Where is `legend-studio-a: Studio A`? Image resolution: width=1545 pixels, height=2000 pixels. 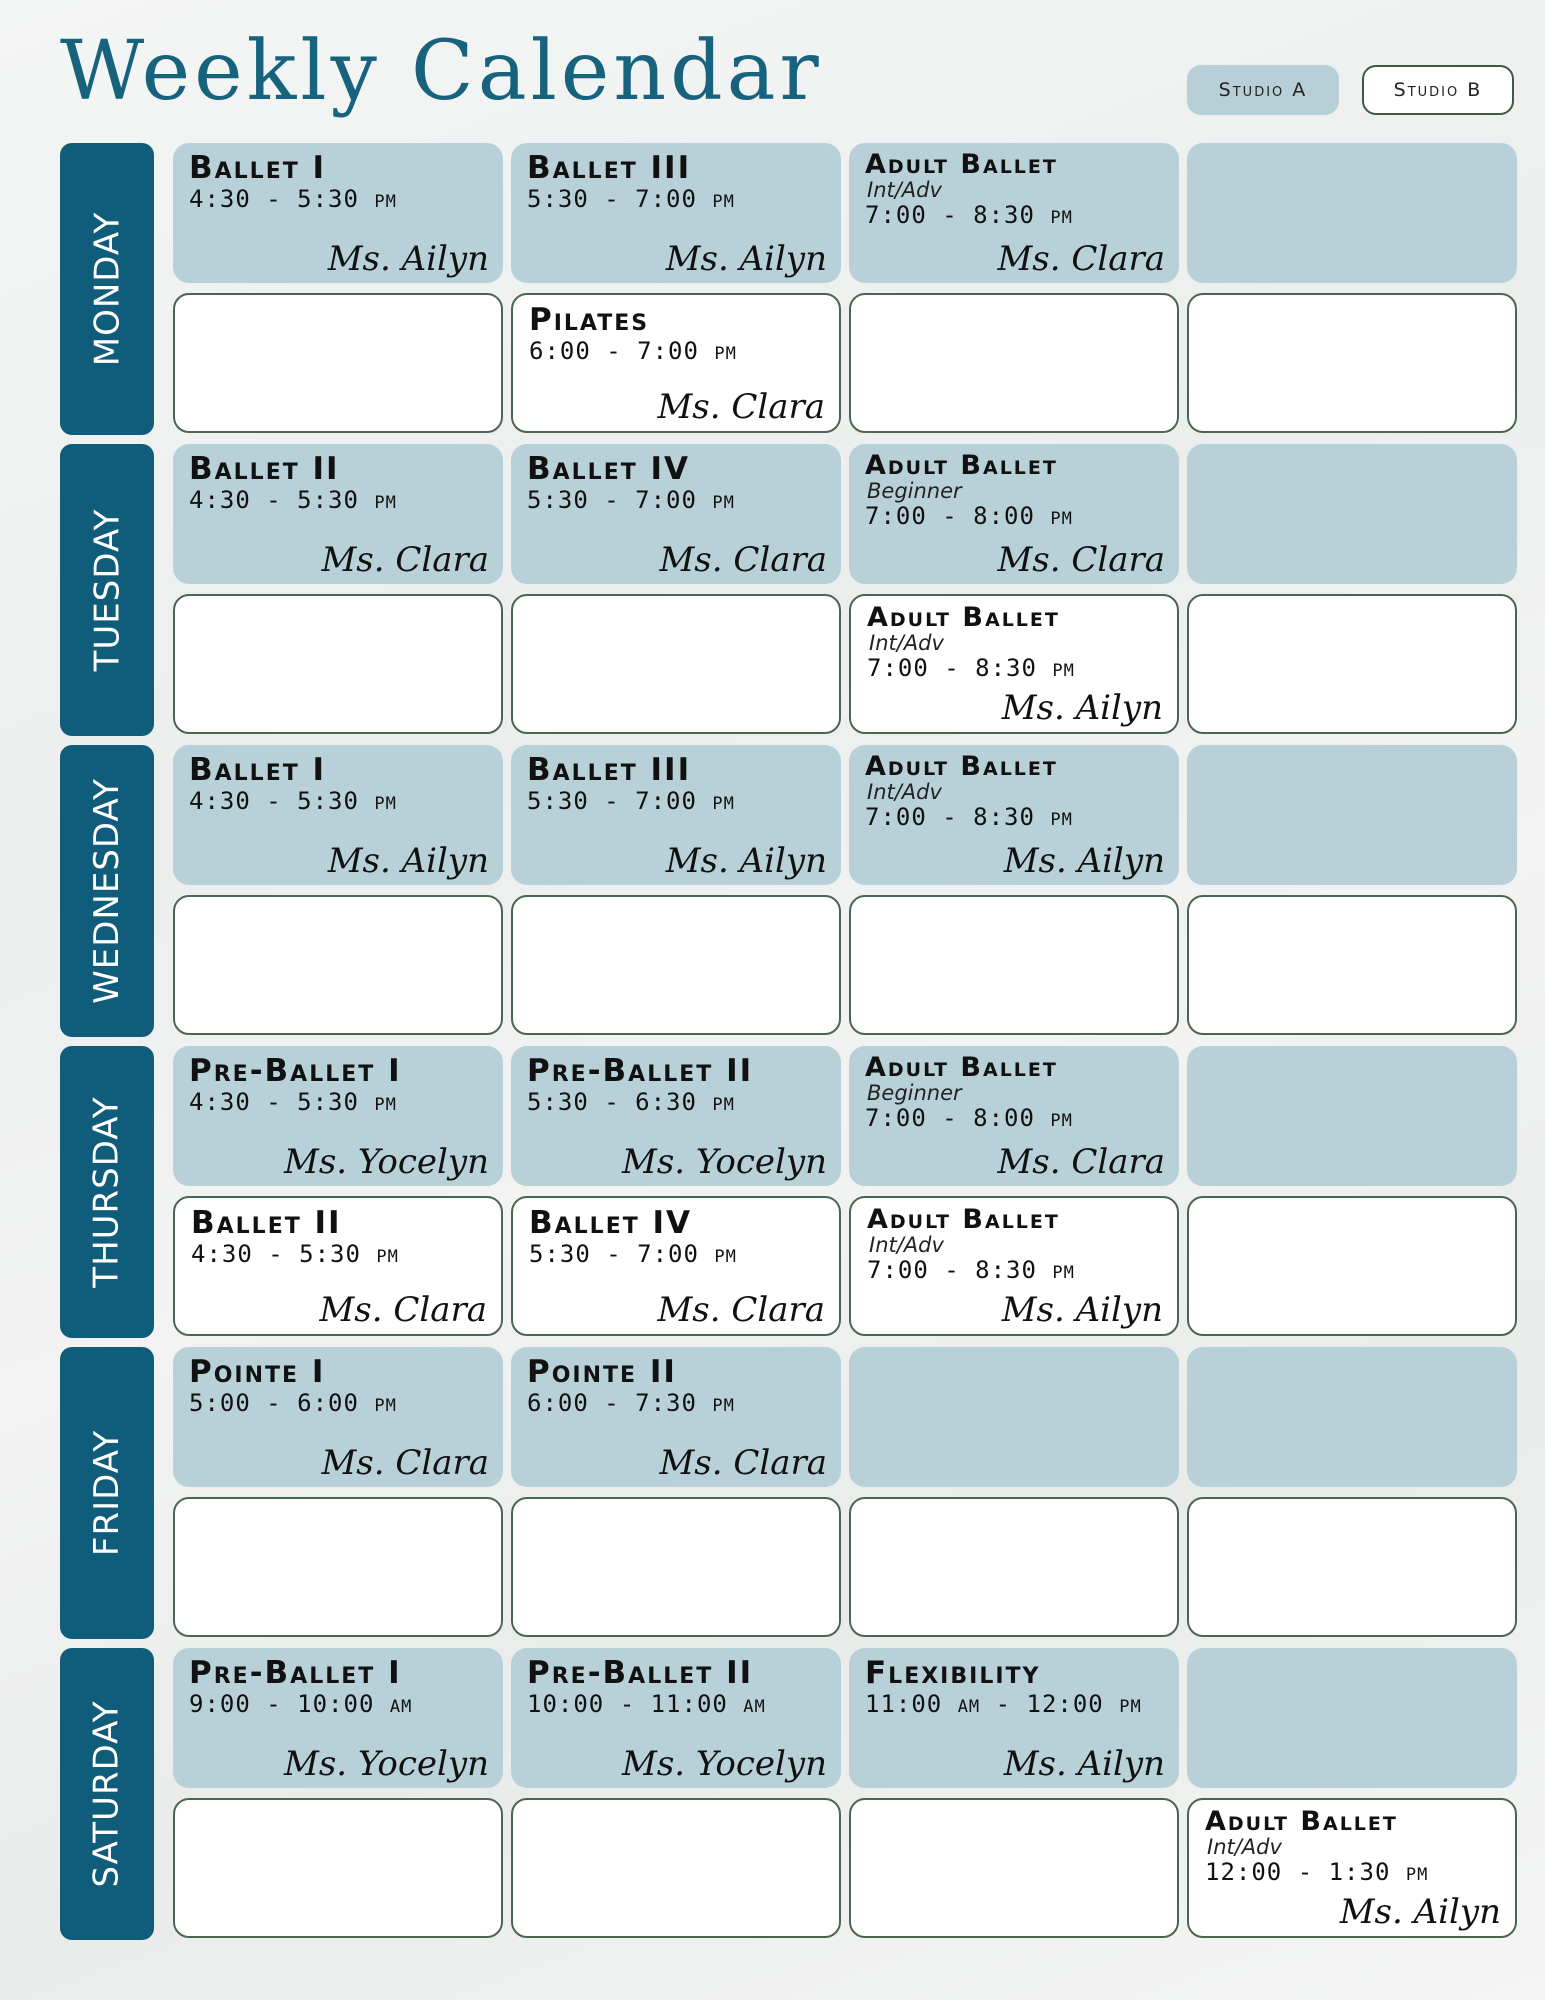 legend-studio-a: Studio A is located at coordinates (1263, 90).